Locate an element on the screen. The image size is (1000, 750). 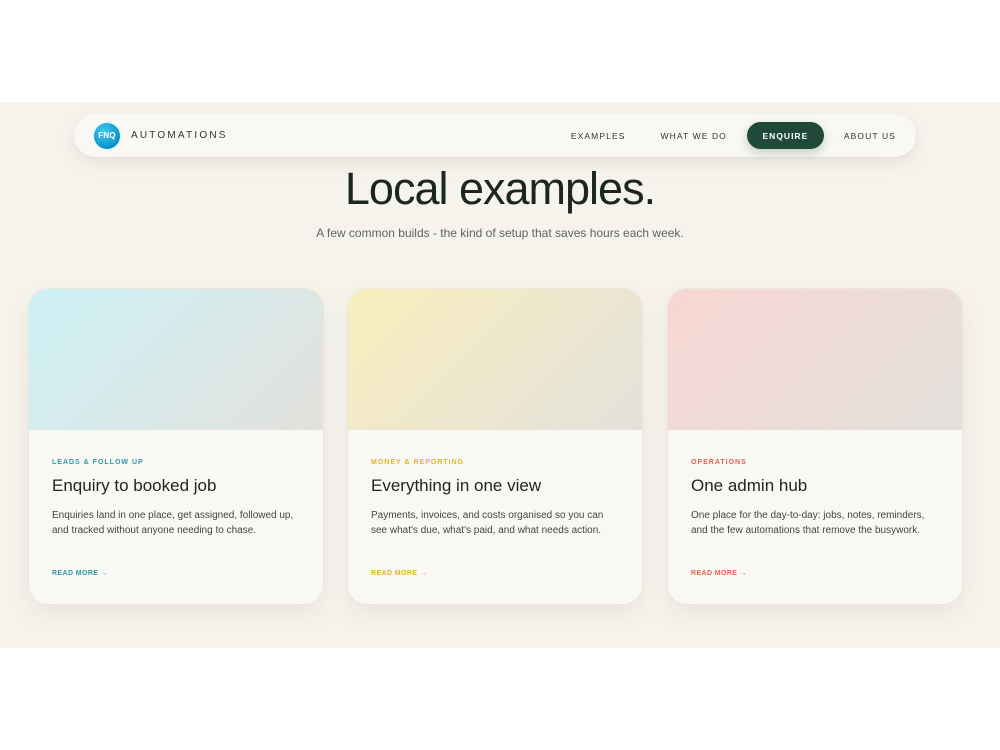
logo-text: FNQ is located at coordinates (107, 135).